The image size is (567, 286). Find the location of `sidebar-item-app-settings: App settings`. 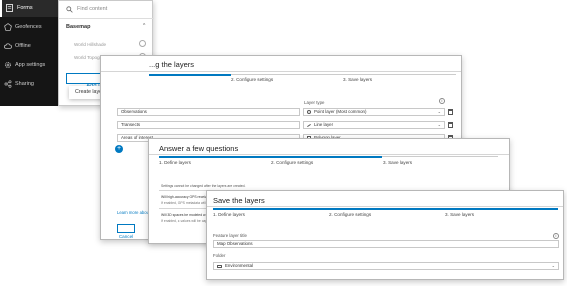

sidebar-item-app-settings: App settings is located at coordinates (29, 65).